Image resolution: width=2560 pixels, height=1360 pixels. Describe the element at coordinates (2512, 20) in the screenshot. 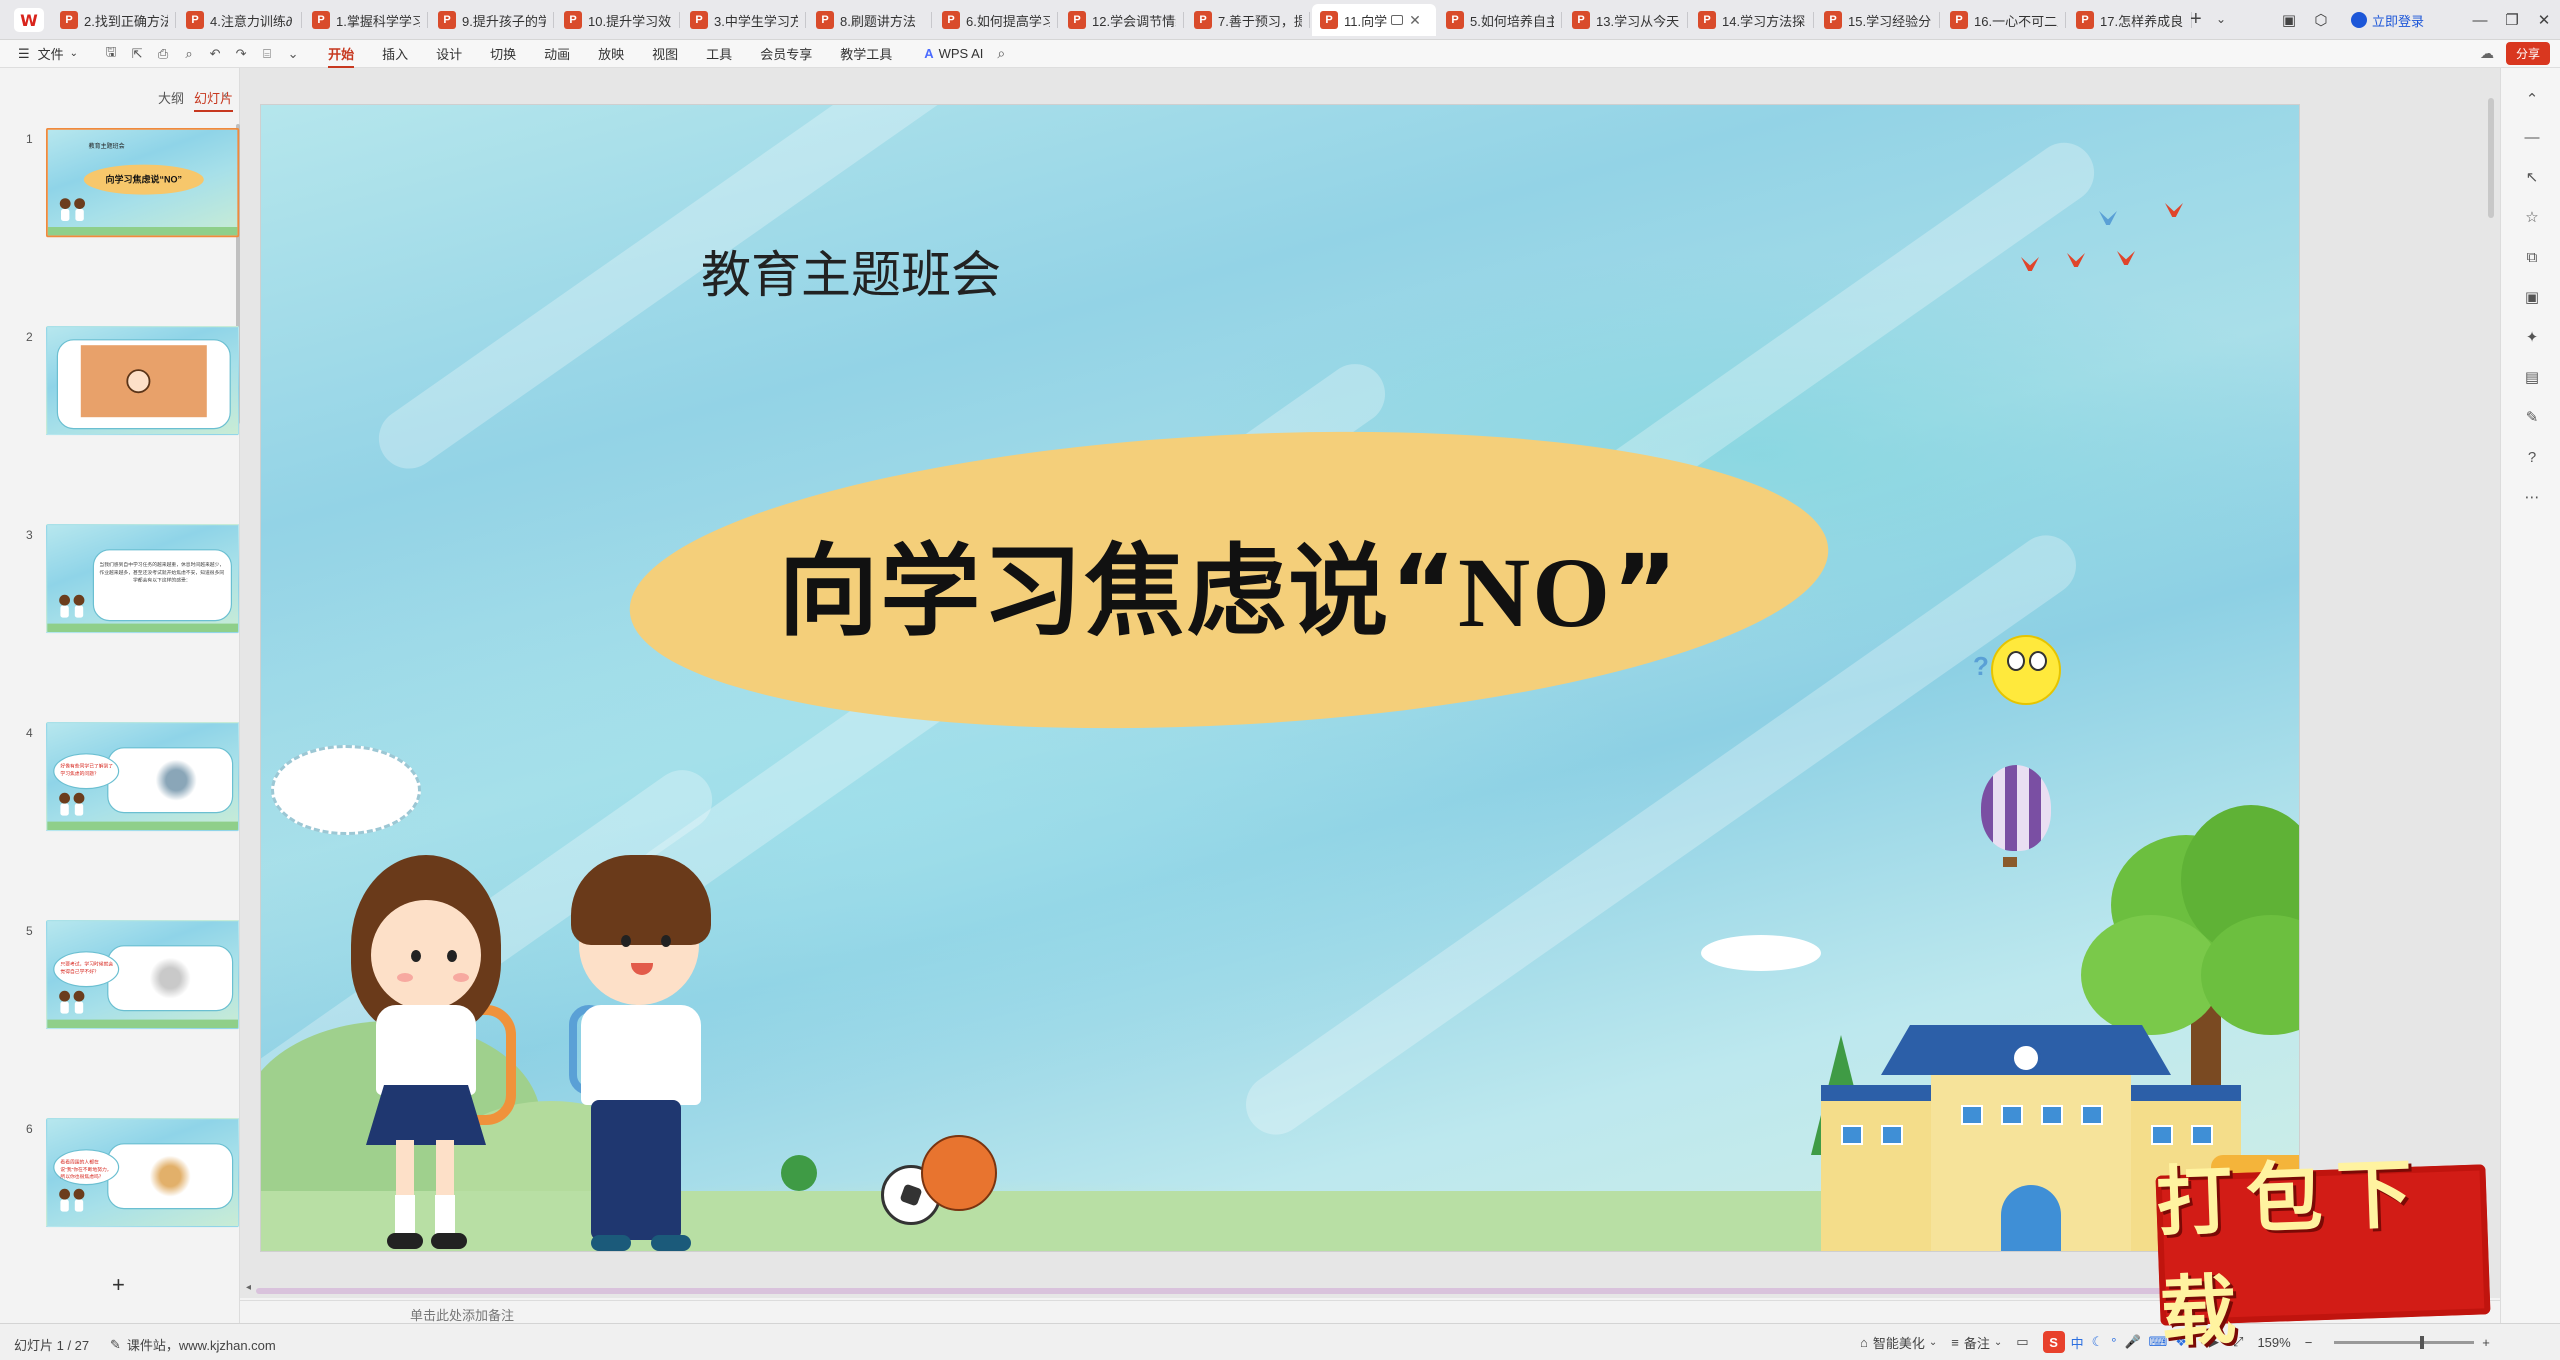

I see `restore-icon: ❐` at that location.